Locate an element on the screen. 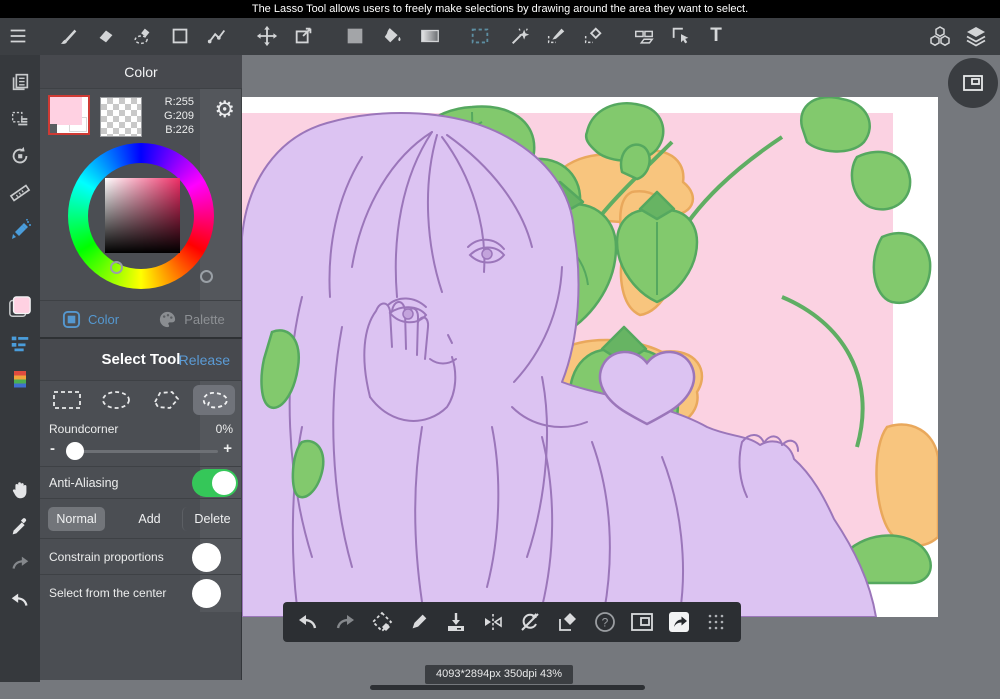 This screenshot has width=1000, height=699. color-palette-tabs: Color Palette is located at coordinates (141, 318).